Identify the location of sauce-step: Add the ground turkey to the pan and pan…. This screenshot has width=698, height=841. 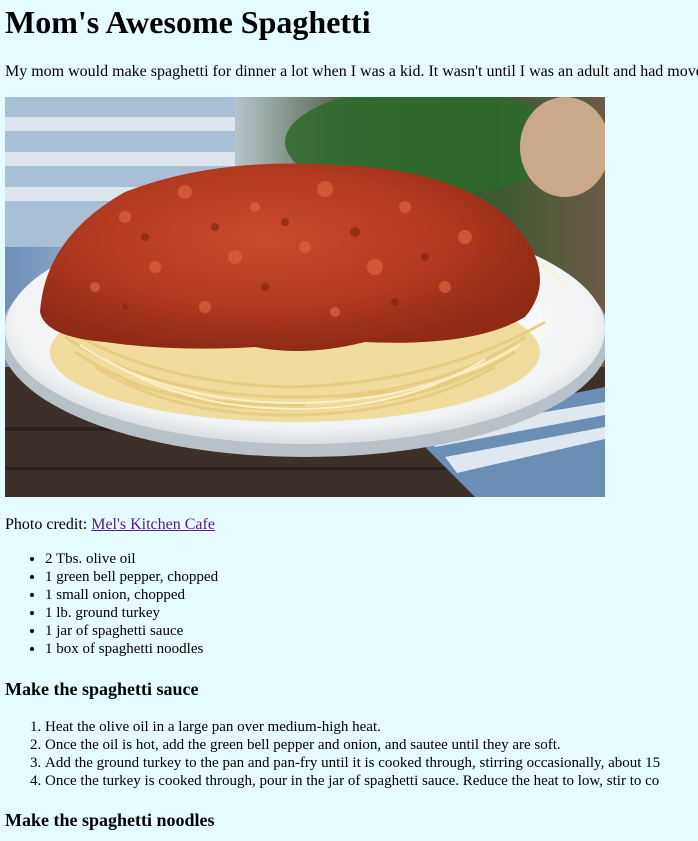
(371, 763).